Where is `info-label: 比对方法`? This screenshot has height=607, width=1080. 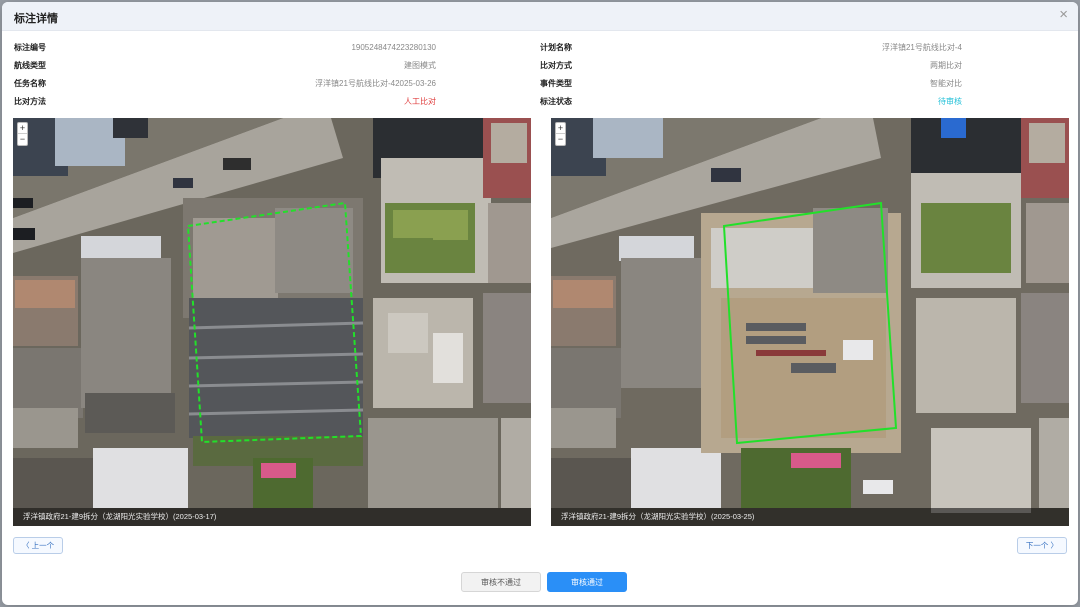 info-label: 比对方法 is located at coordinates (30, 101).